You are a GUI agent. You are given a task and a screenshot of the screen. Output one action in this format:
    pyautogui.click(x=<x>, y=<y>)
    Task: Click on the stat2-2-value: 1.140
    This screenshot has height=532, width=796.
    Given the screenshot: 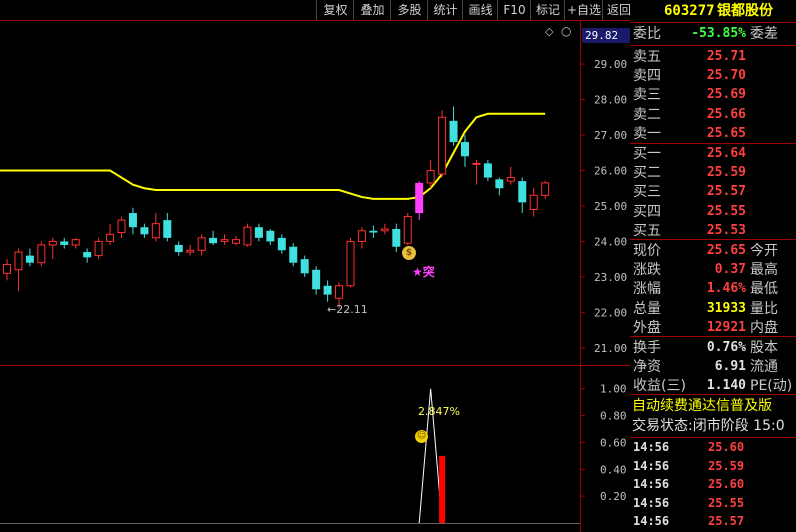 What is the action you would take?
    pyautogui.click(x=726, y=386)
    